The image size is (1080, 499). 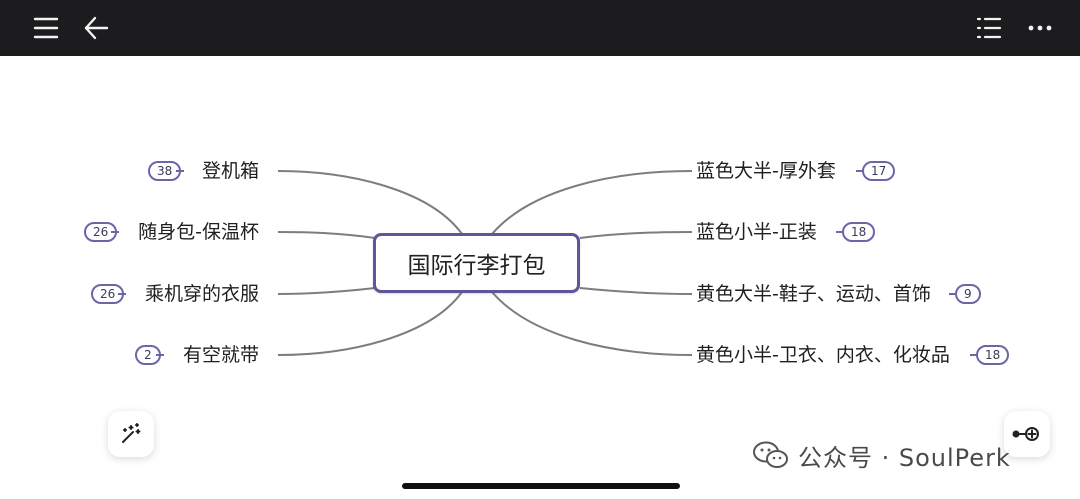 I want to click on branch-node-left-1: 登机箱, so click(x=230, y=171).